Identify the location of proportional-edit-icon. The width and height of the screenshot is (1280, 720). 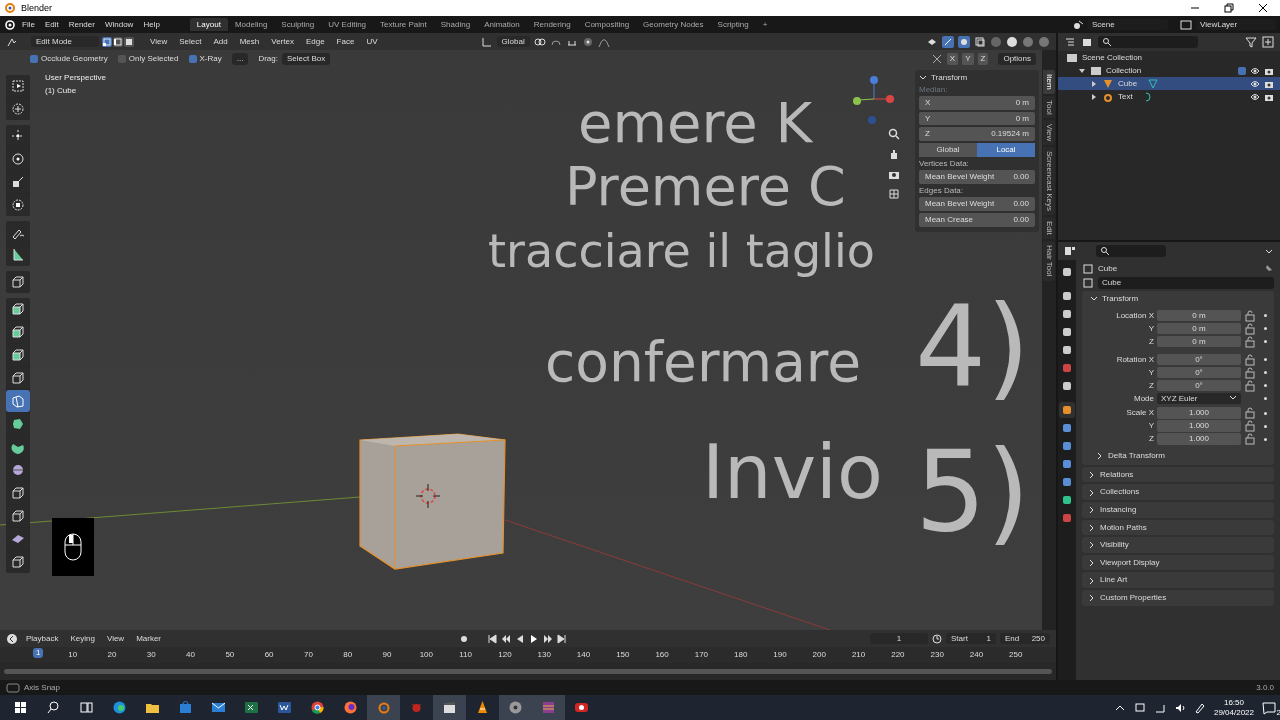
(587, 41).